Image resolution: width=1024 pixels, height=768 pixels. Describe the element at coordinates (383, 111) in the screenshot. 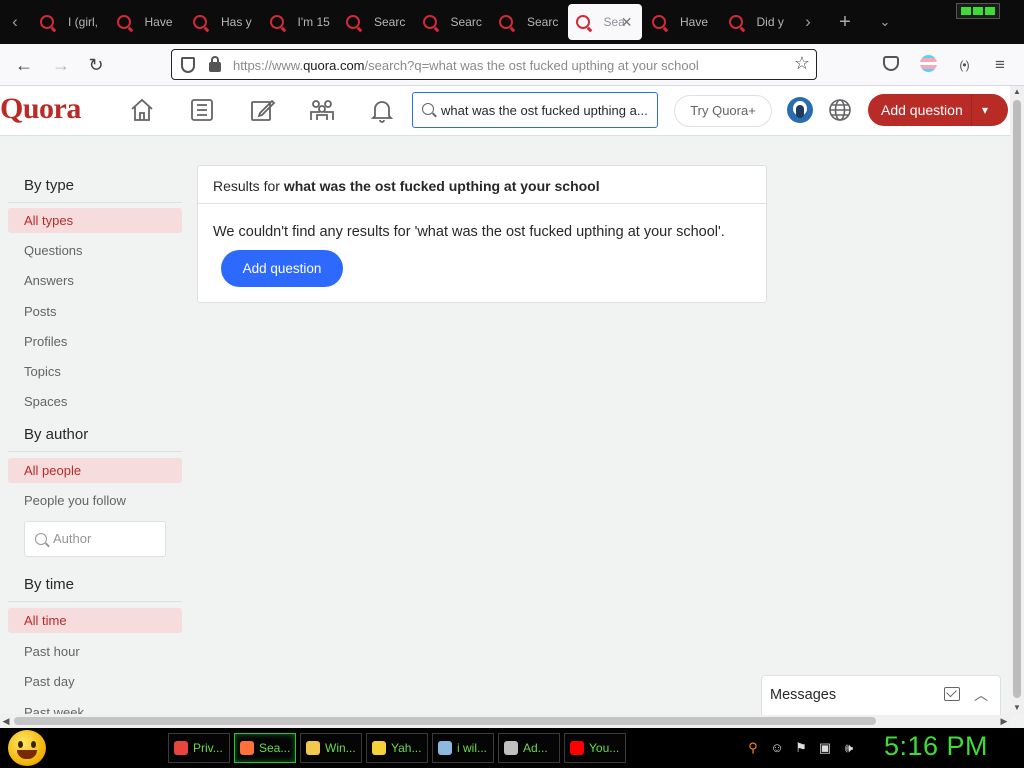

I see `notifications-bell-icon` at that location.